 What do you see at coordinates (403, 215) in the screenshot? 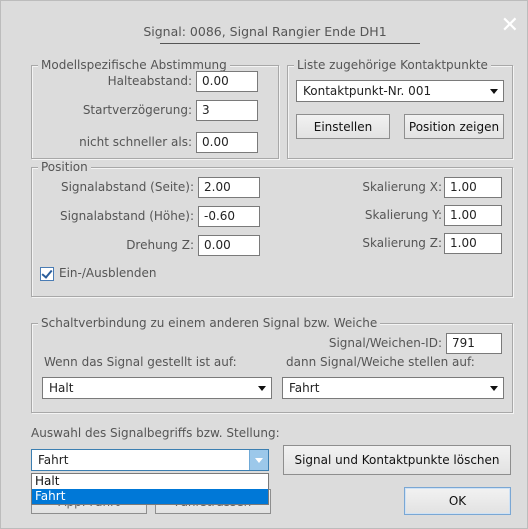
I see `skalierung-y-label: Skalierung Y:` at bounding box center [403, 215].